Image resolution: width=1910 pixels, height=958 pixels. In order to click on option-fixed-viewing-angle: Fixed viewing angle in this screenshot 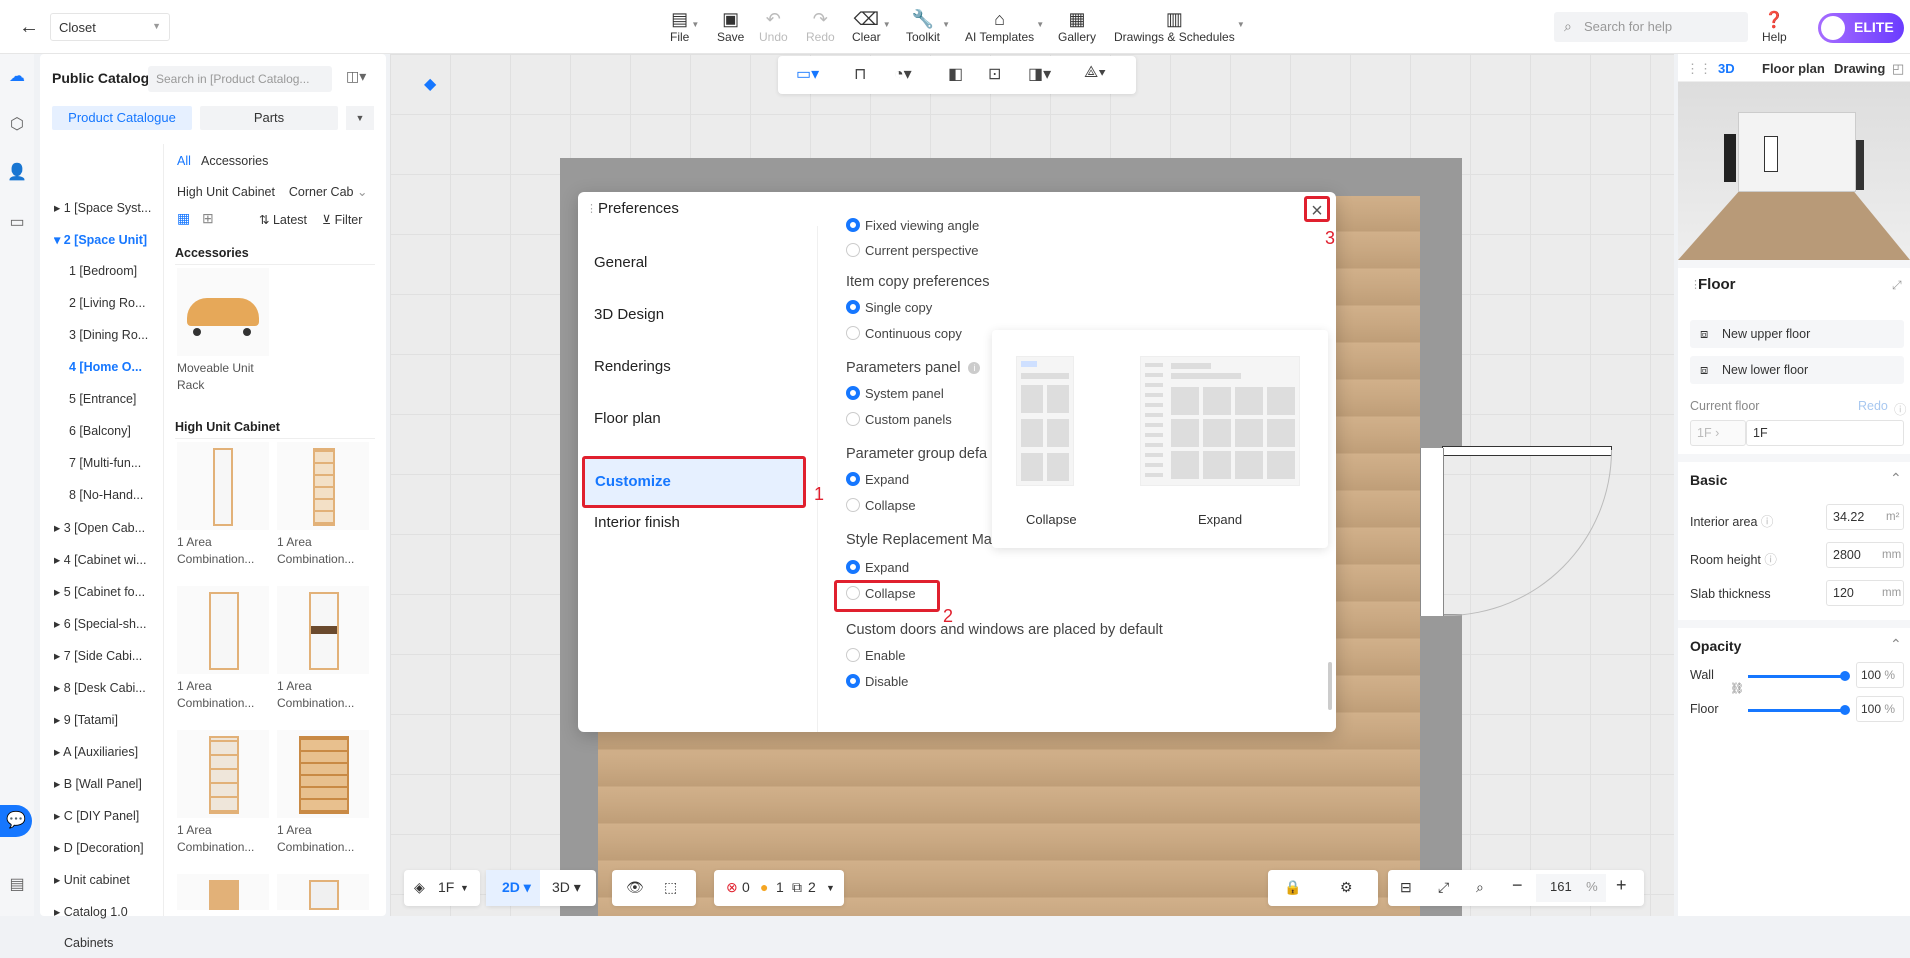, I will do `click(912, 225)`.